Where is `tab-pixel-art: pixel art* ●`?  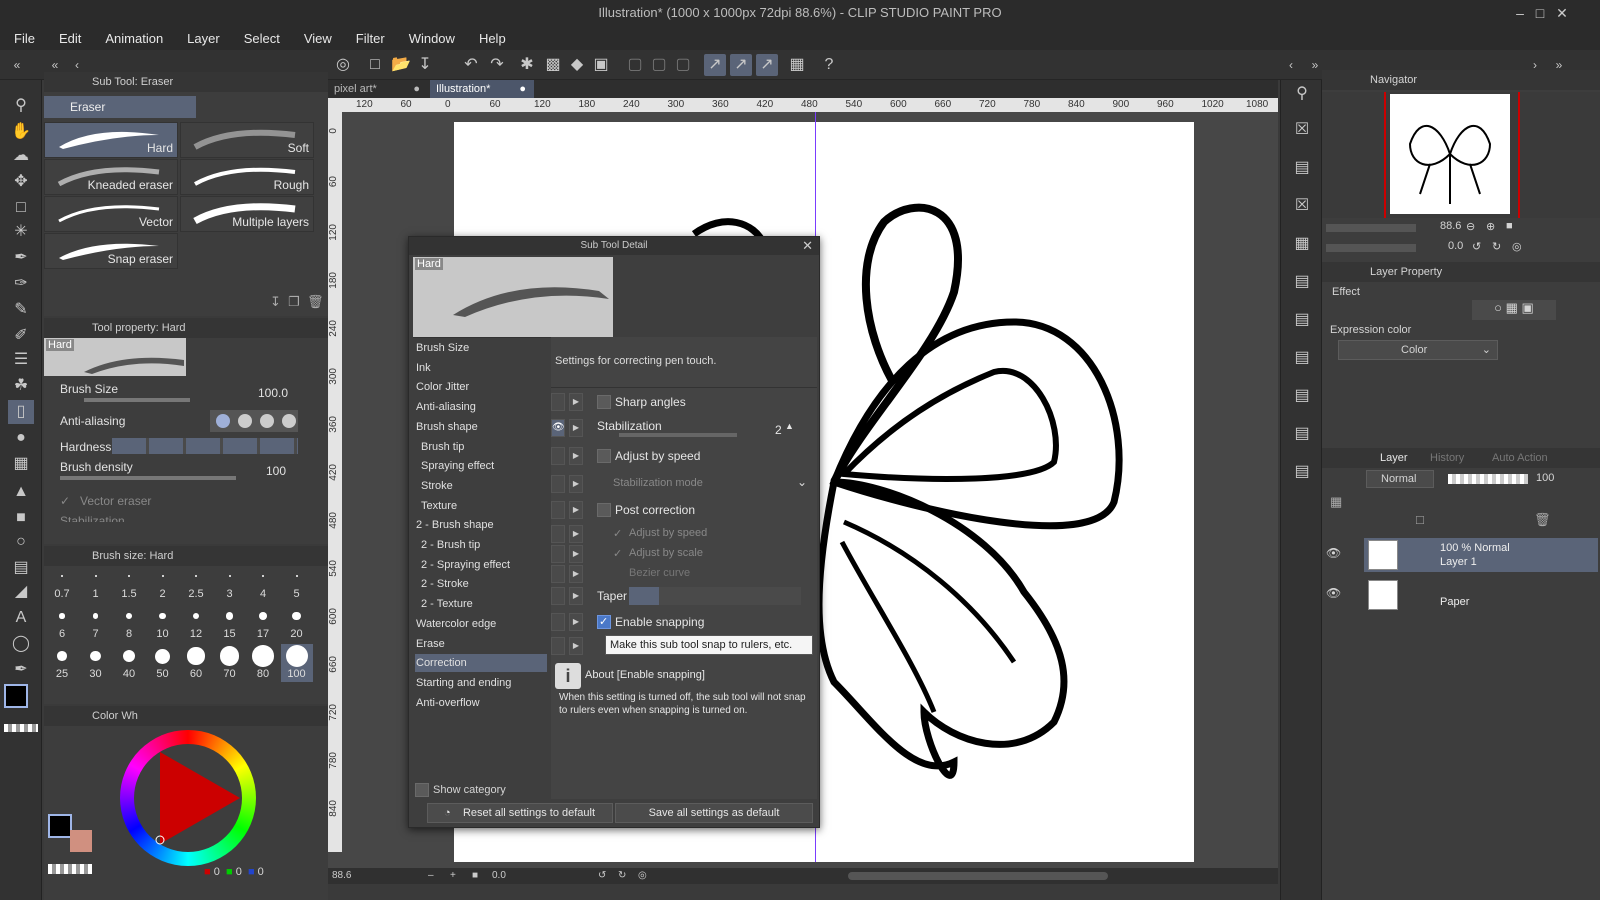 tab-pixel-art: pixel art* ● is located at coordinates (378, 89).